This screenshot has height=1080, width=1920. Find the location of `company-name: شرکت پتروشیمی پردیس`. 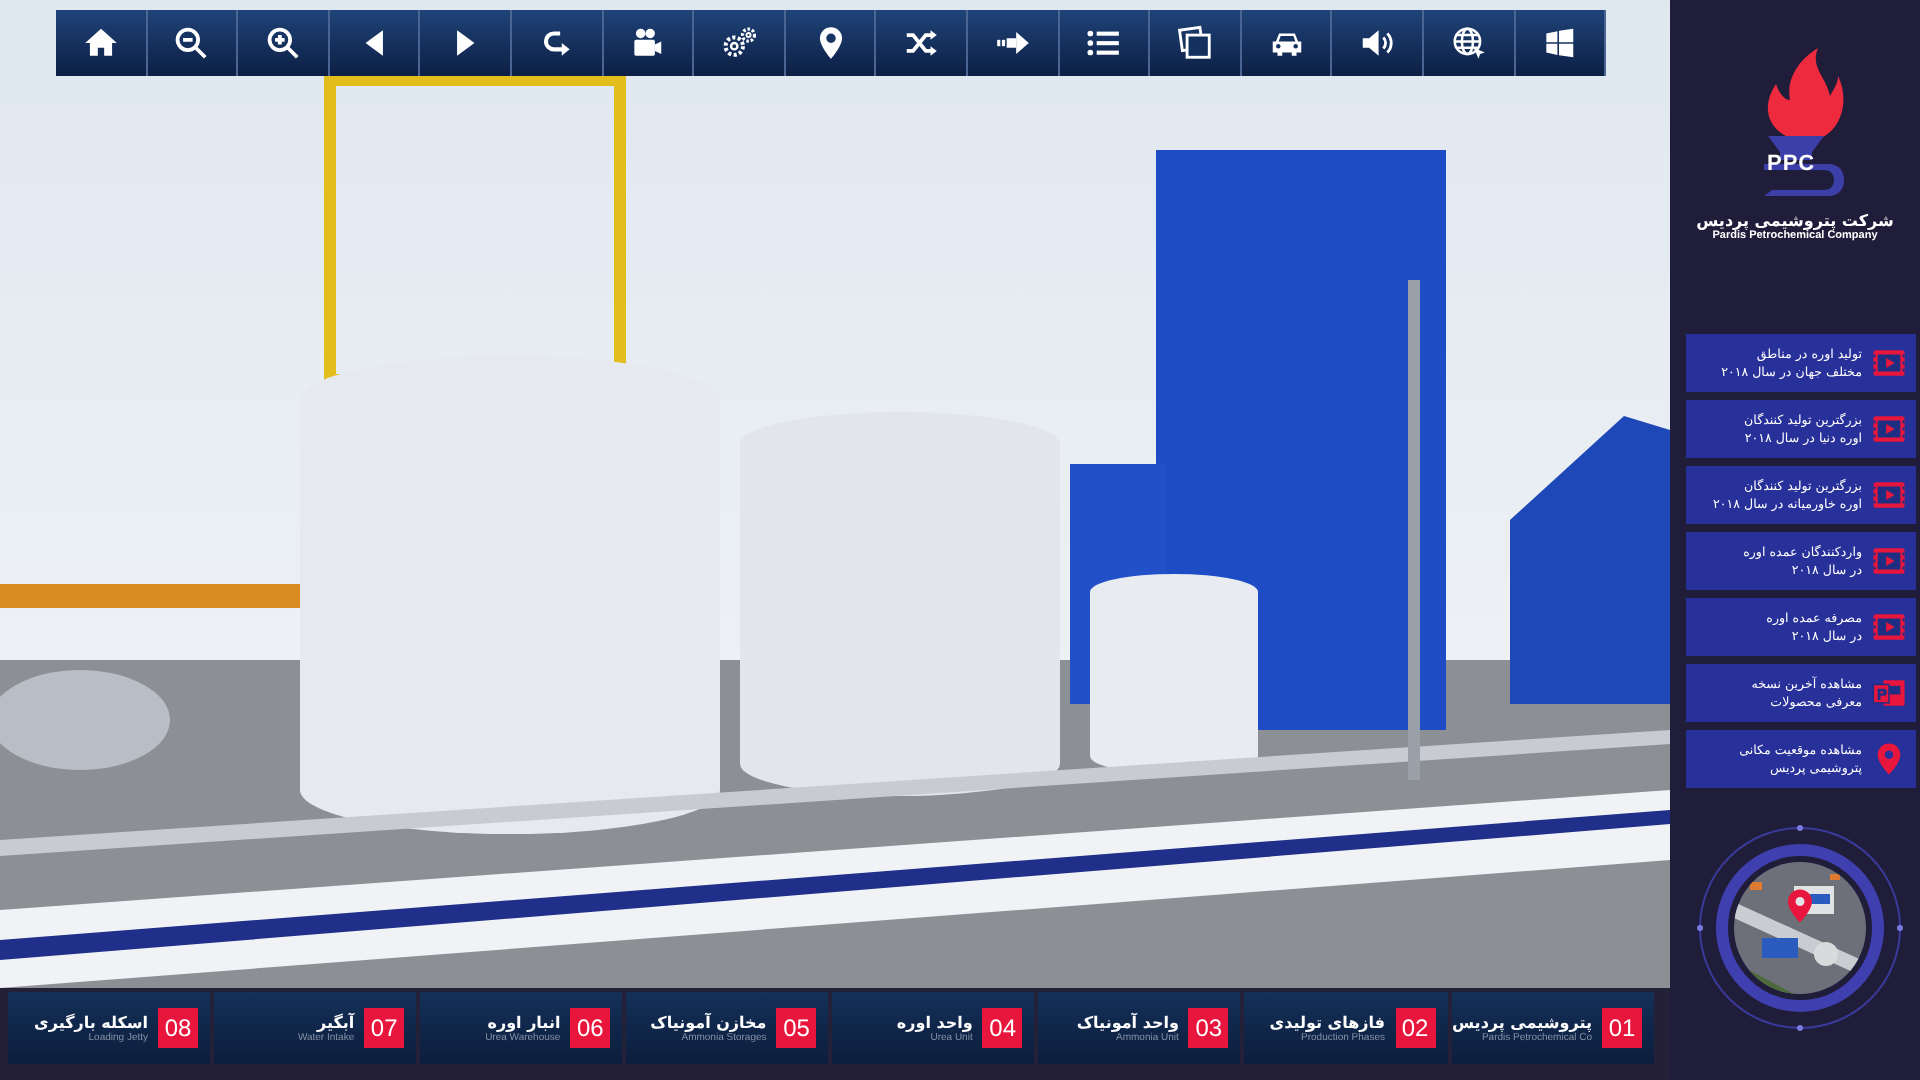

company-name: شرکت پتروشیمی پردیس is located at coordinates (1795, 221).